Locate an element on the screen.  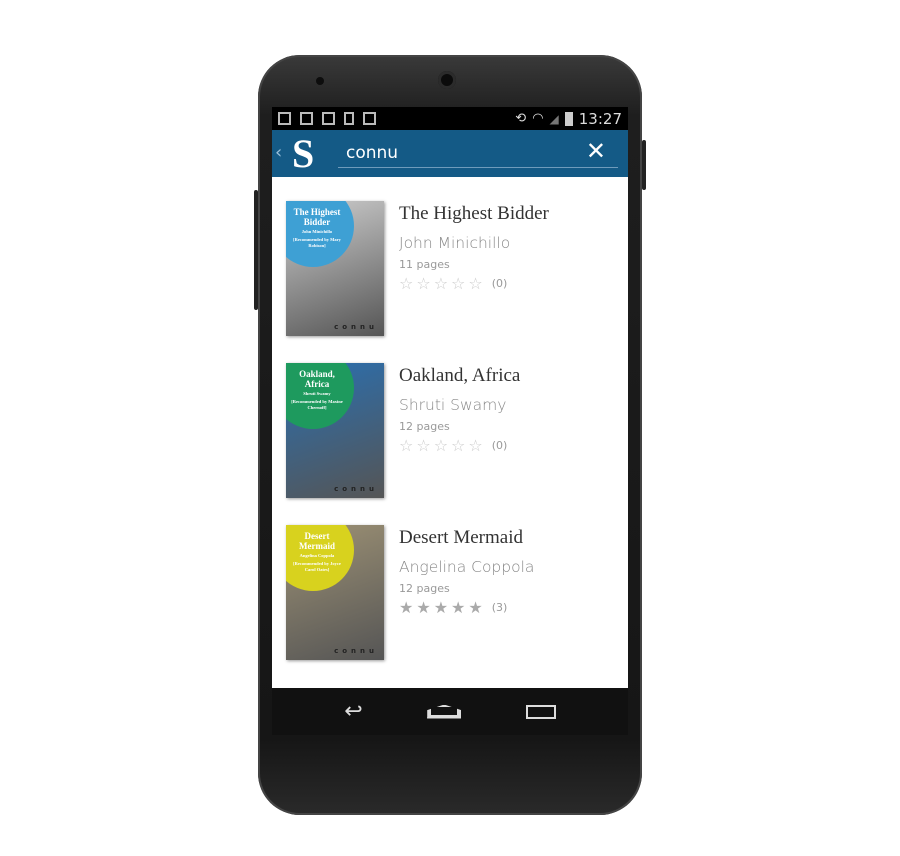
book-title: Desert Mermaid is located at coordinates (466, 538).